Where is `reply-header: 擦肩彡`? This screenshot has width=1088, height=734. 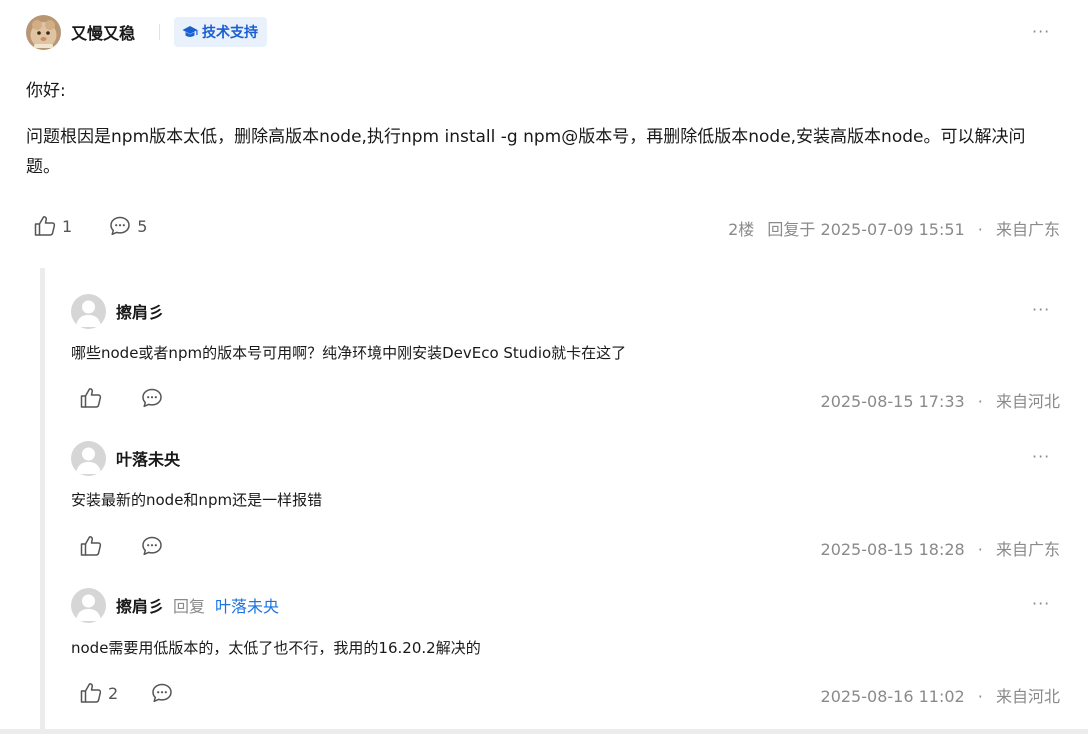
reply-header: 擦肩彡 is located at coordinates (117, 311).